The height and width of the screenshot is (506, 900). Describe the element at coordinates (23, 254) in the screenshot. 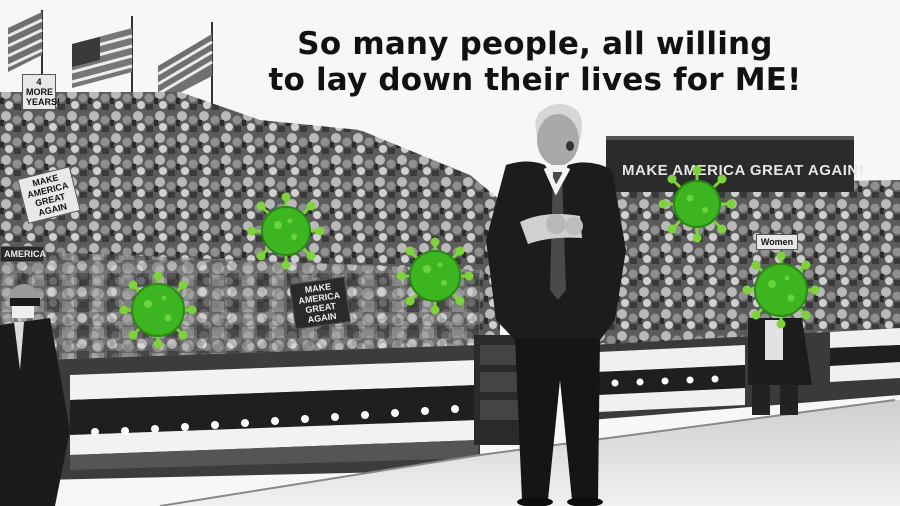

I see `crowd-sign-3: AMERICA` at that location.